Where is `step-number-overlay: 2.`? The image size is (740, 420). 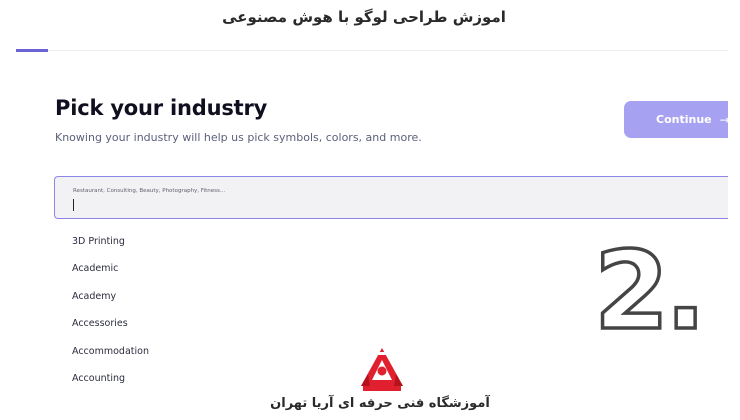
step-number-overlay: 2. is located at coordinates (650, 291).